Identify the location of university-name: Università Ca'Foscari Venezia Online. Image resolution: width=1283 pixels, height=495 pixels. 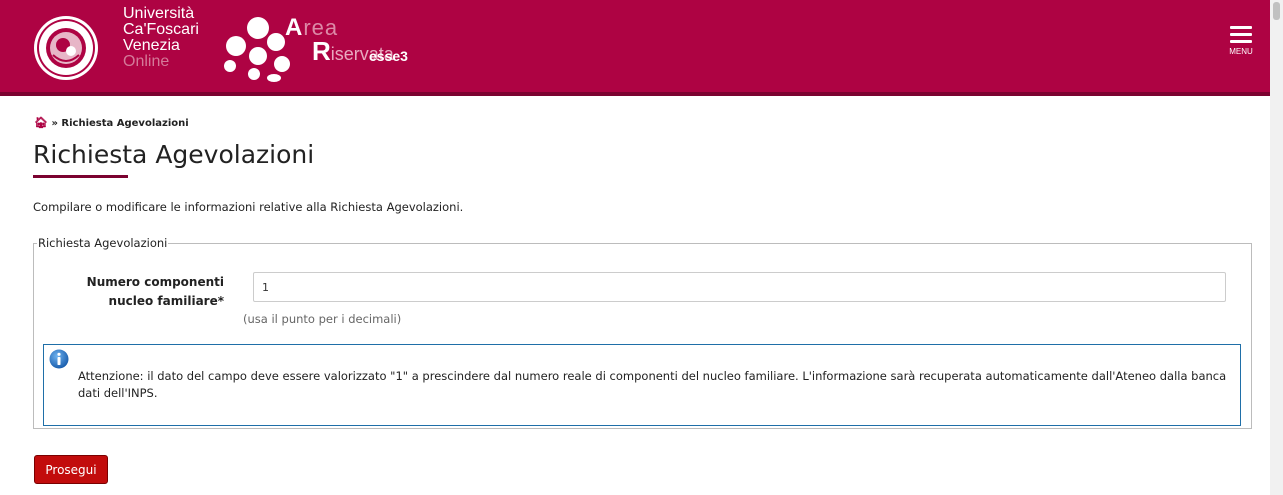
(161, 38).